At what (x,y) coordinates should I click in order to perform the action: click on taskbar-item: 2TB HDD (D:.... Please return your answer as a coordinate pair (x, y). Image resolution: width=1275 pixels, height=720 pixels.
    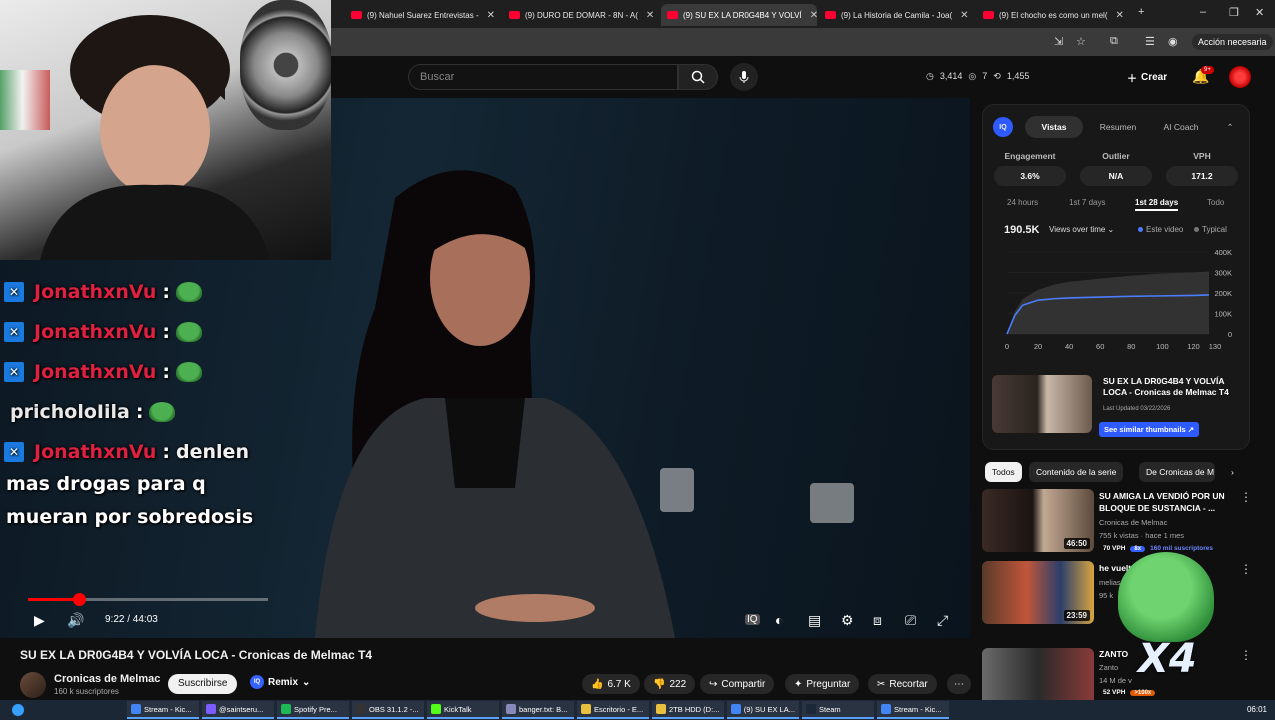
    Looking at the image, I should click on (688, 710).